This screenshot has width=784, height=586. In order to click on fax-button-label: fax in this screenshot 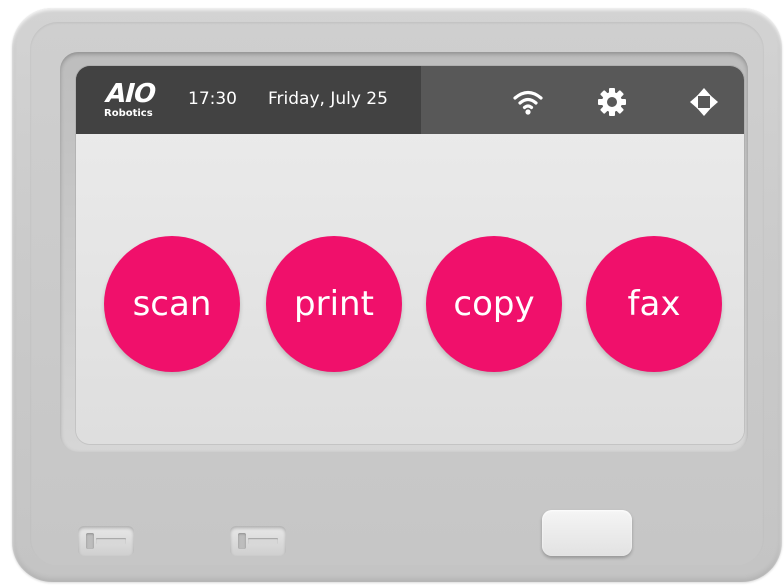, I will do `click(654, 304)`.